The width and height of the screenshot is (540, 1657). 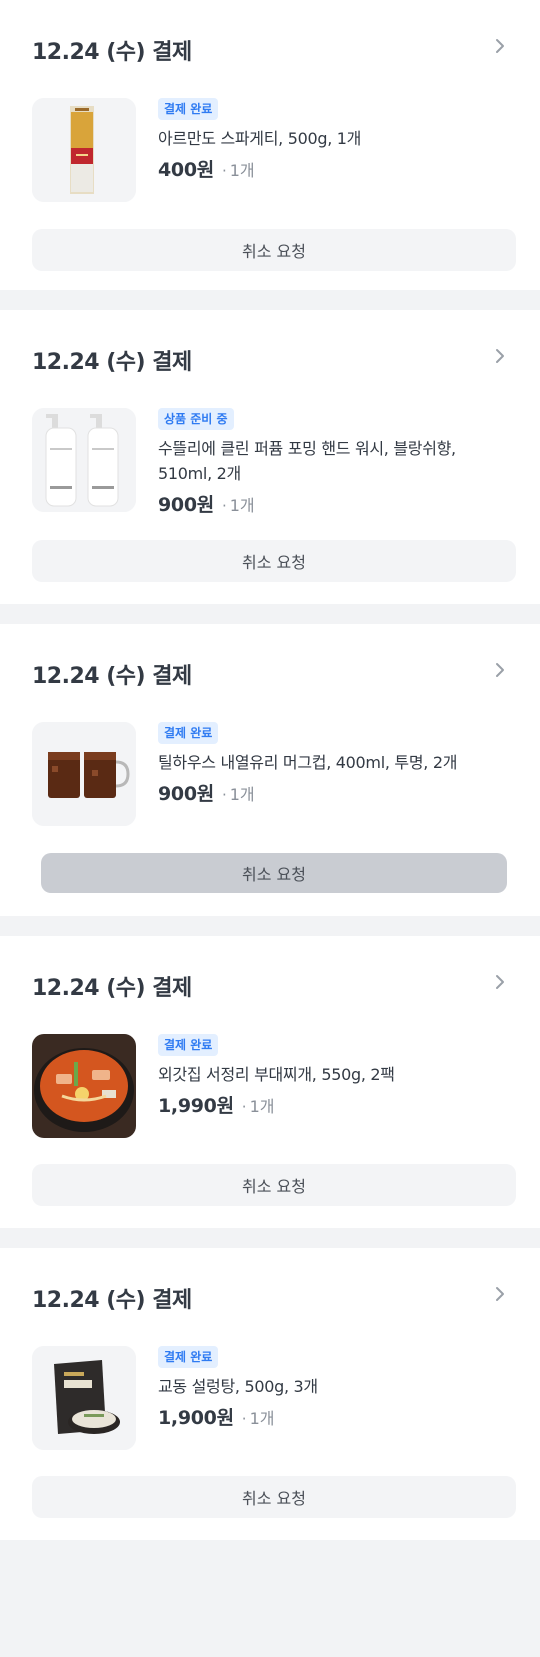 I want to click on price-line: 400원 · 1개, so click(x=334, y=168).